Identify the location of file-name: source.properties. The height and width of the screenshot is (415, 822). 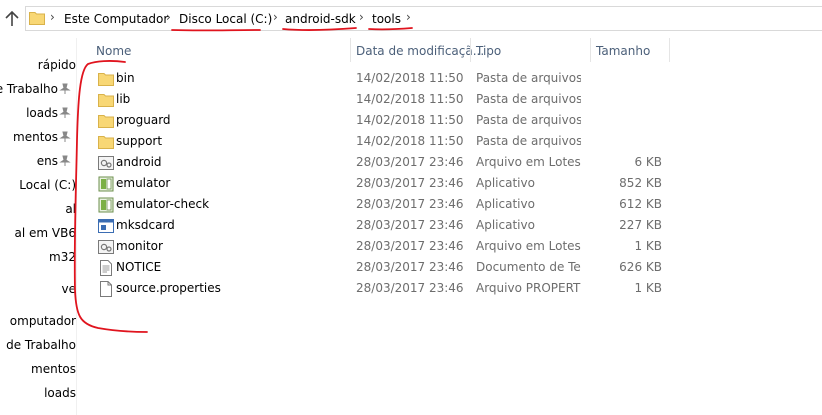
(168, 288).